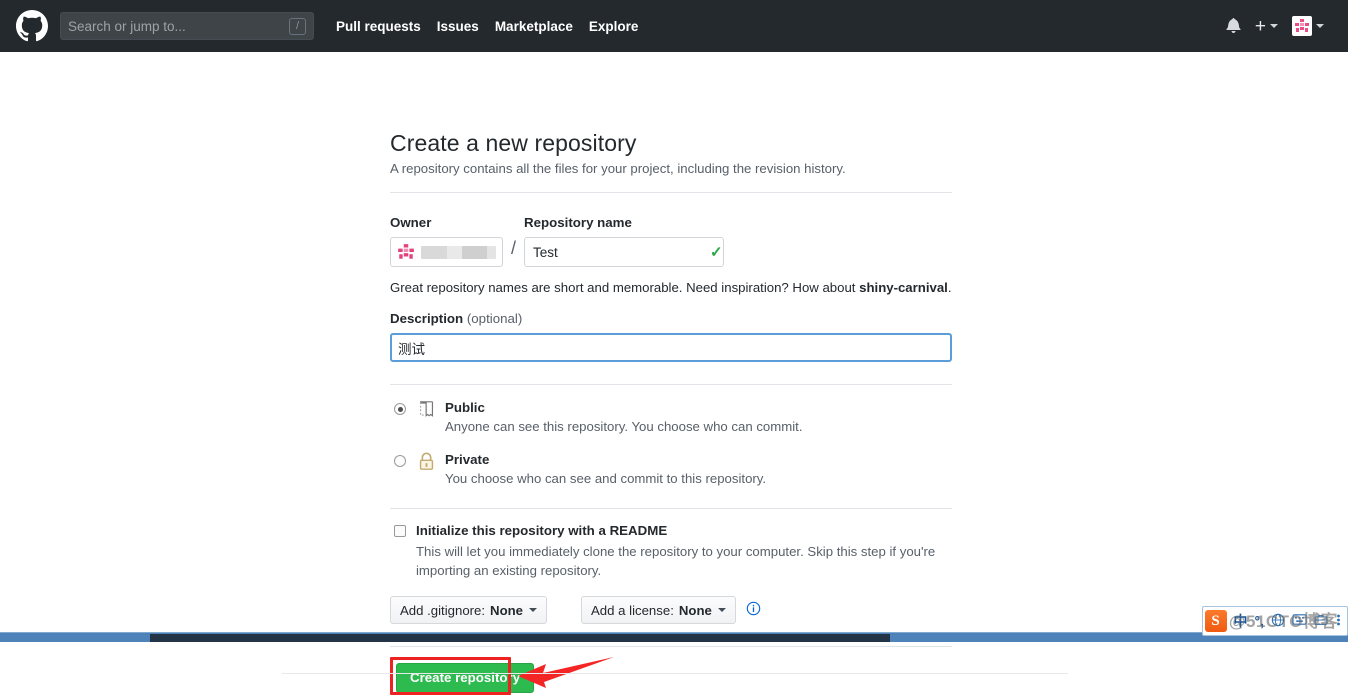 The width and height of the screenshot is (1348, 697). Describe the element at coordinates (671, 143) in the screenshot. I see `page-title: Create a new repository` at that location.